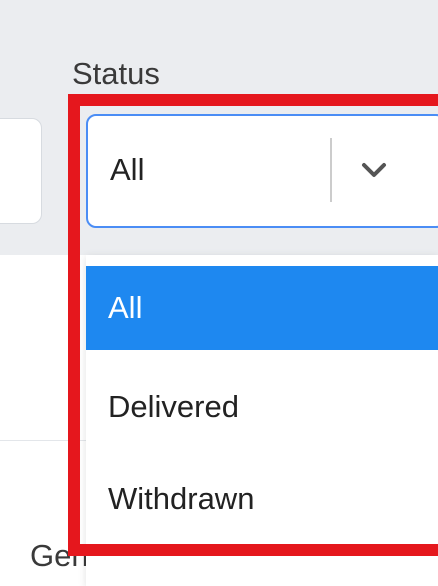  I want to click on status-option-all: All, so click(262, 308).